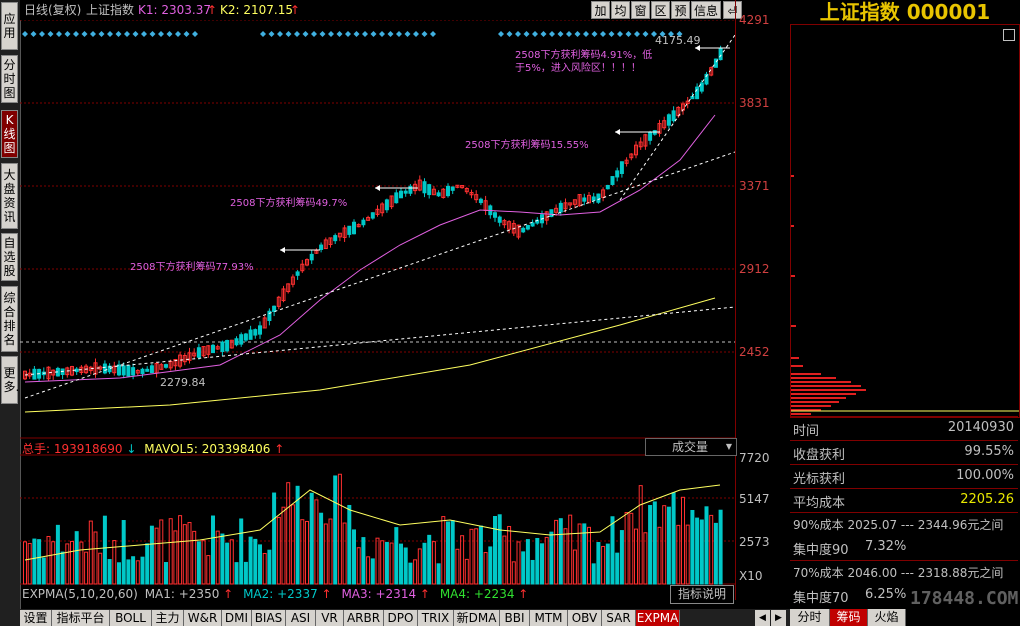 The height and width of the screenshot is (626, 1020). I want to click on average-button: 均, so click(620, 10).